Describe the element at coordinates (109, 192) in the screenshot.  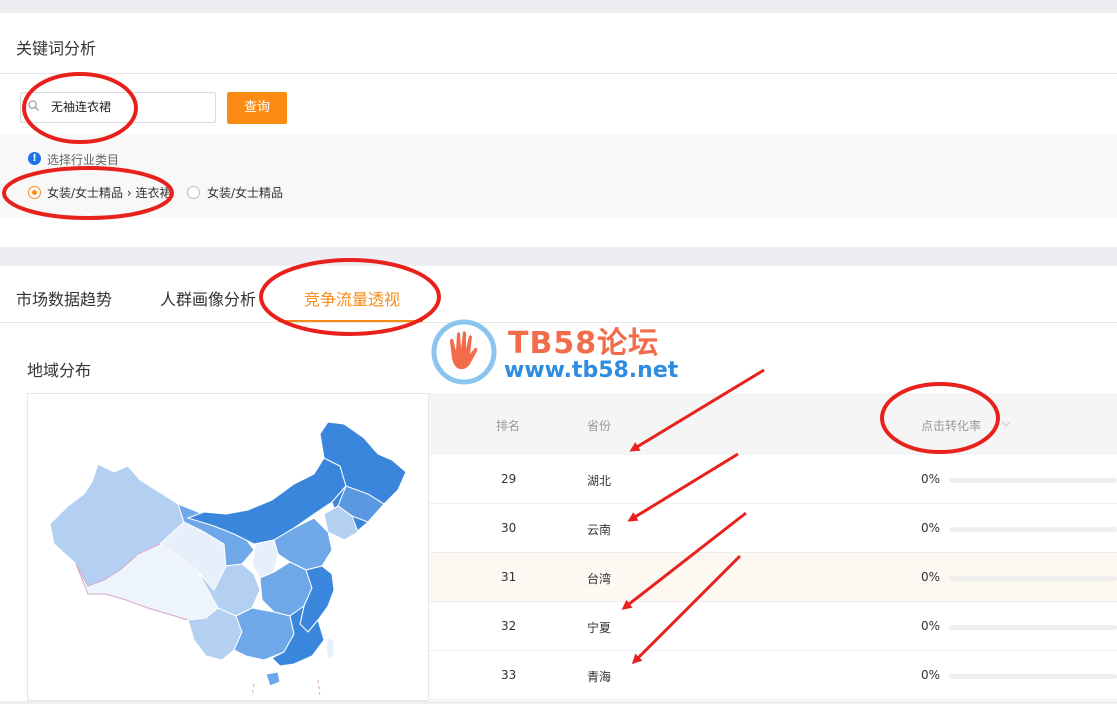
I see `radio-label-dress-category: 女装/女士精品 › 连衣裙` at that location.